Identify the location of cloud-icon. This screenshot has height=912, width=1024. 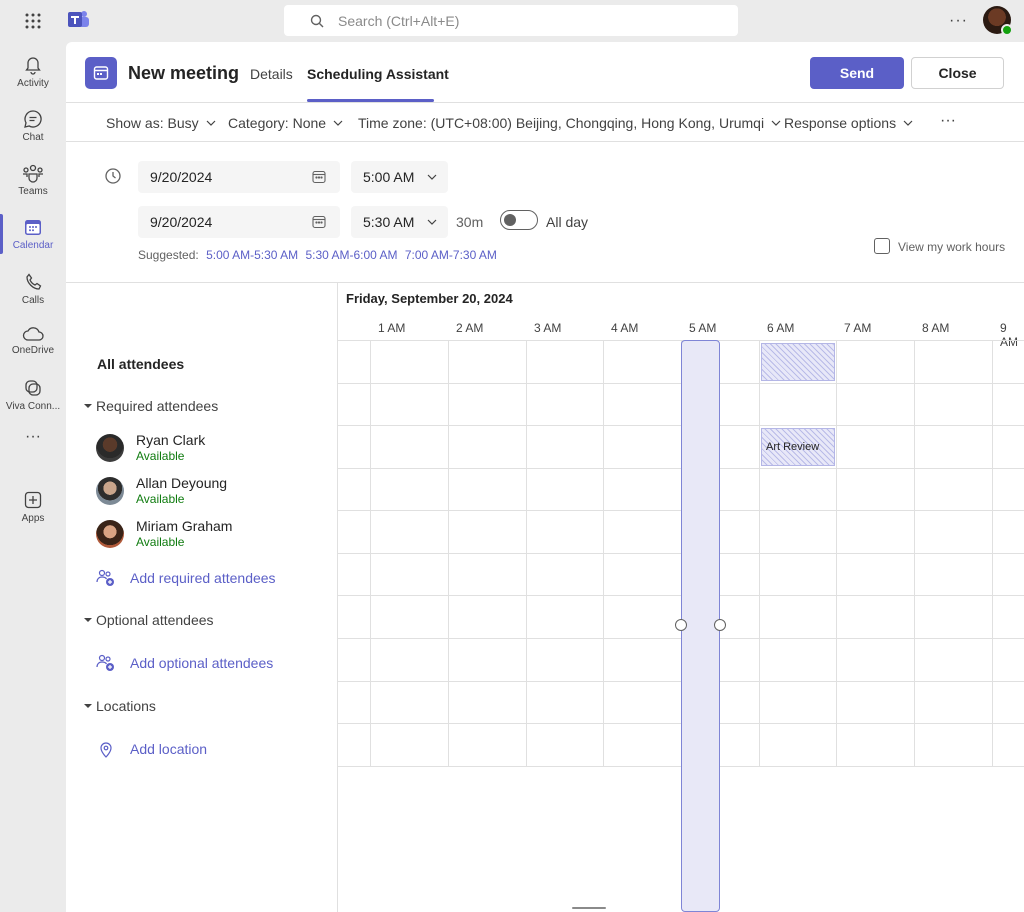
(33, 334).